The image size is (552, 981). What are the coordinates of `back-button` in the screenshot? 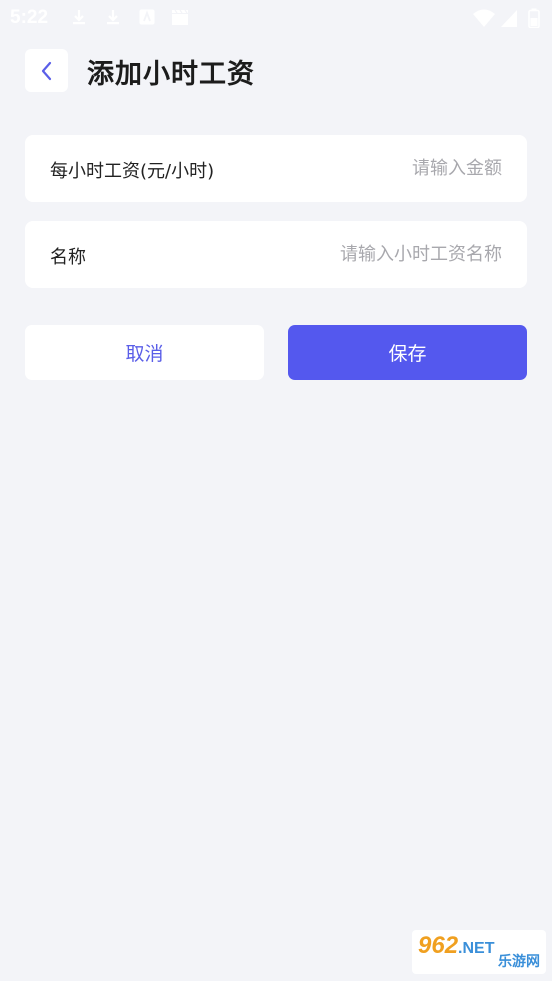 It's located at (46, 70).